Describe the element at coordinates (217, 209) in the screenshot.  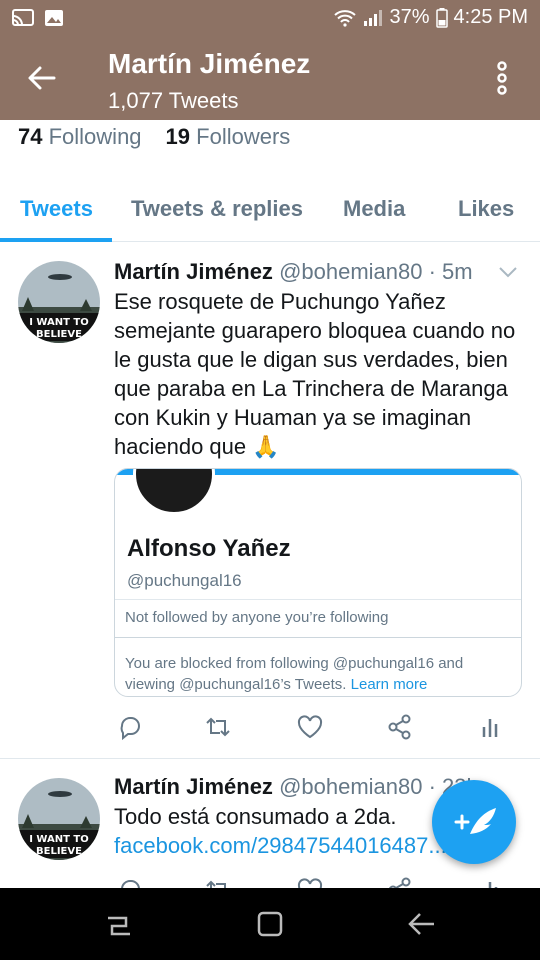
I see `tab-tweets-replies: Tweets & replies` at that location.